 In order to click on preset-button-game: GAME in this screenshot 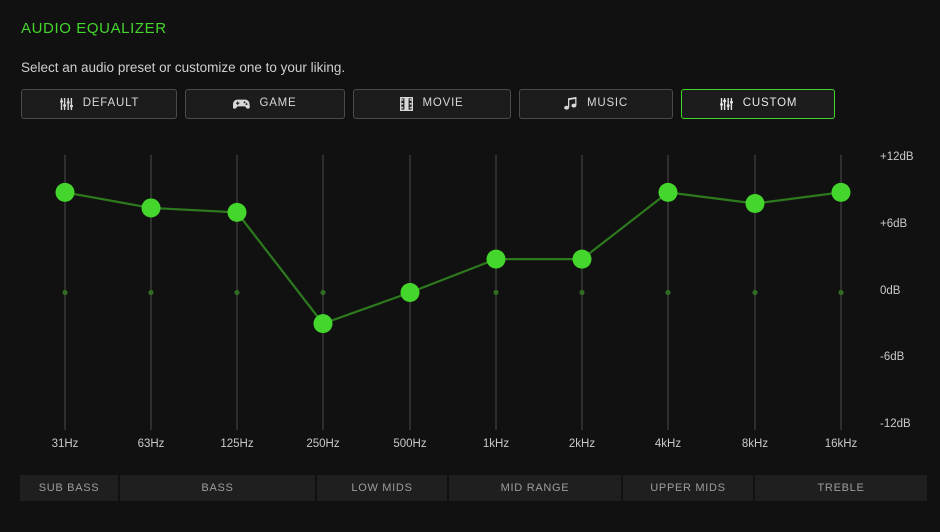, I will do `click(265, 104)`.